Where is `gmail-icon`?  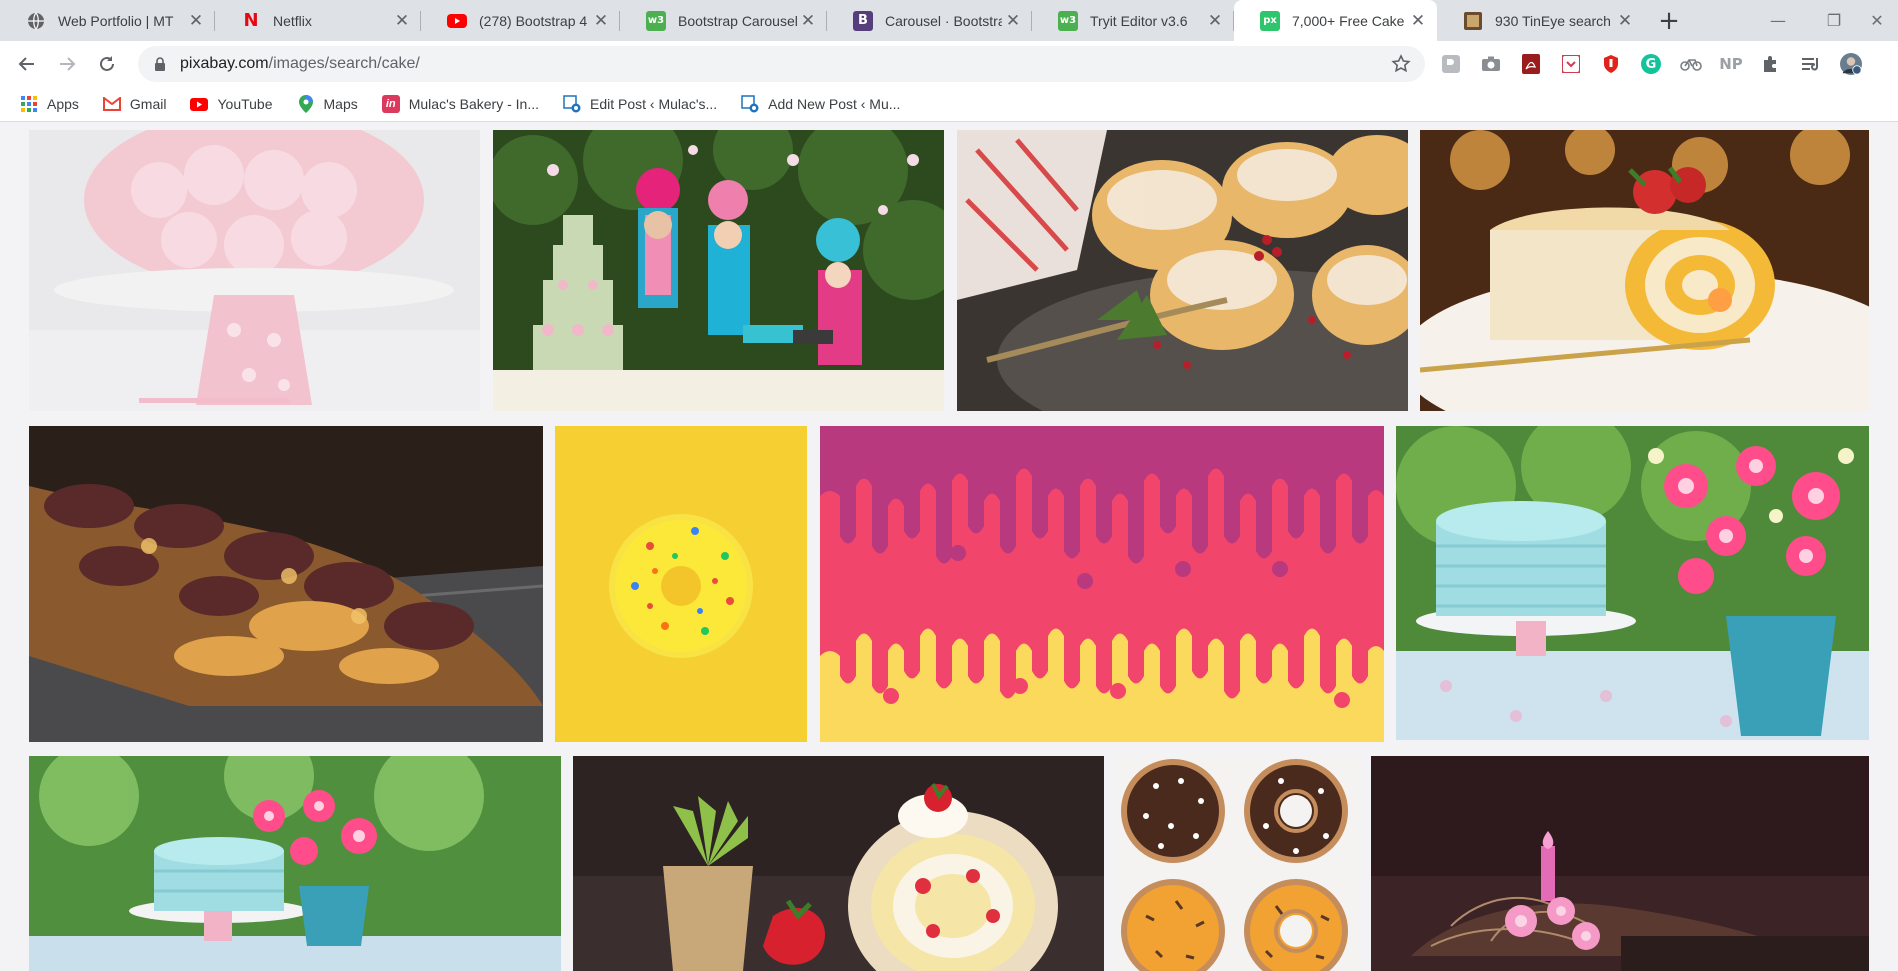 gmail-icon is located at coordinates (111, 104).